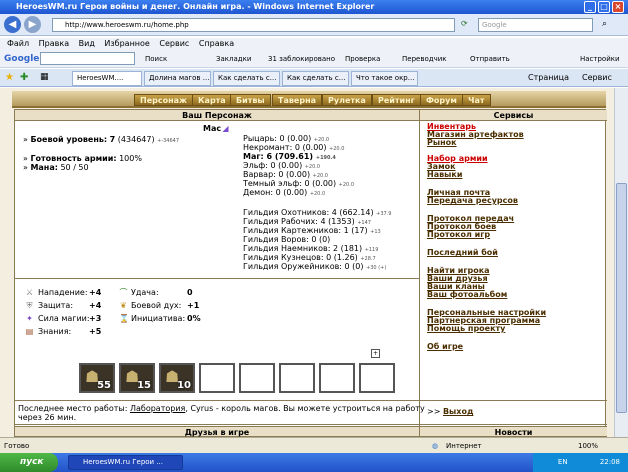 This screenshot has width=628, height=472. What do you see at coordinates (126, 43) in the screenshot?
I see `menu-favorites: Избранное` at bounding box center [126, 43].